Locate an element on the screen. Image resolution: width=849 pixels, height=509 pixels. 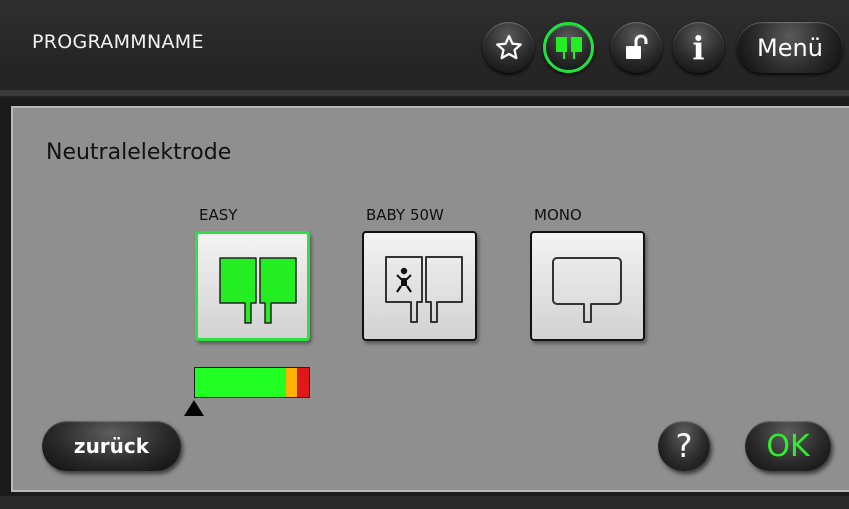
quality-pointer is located at coordinates (194, 408).